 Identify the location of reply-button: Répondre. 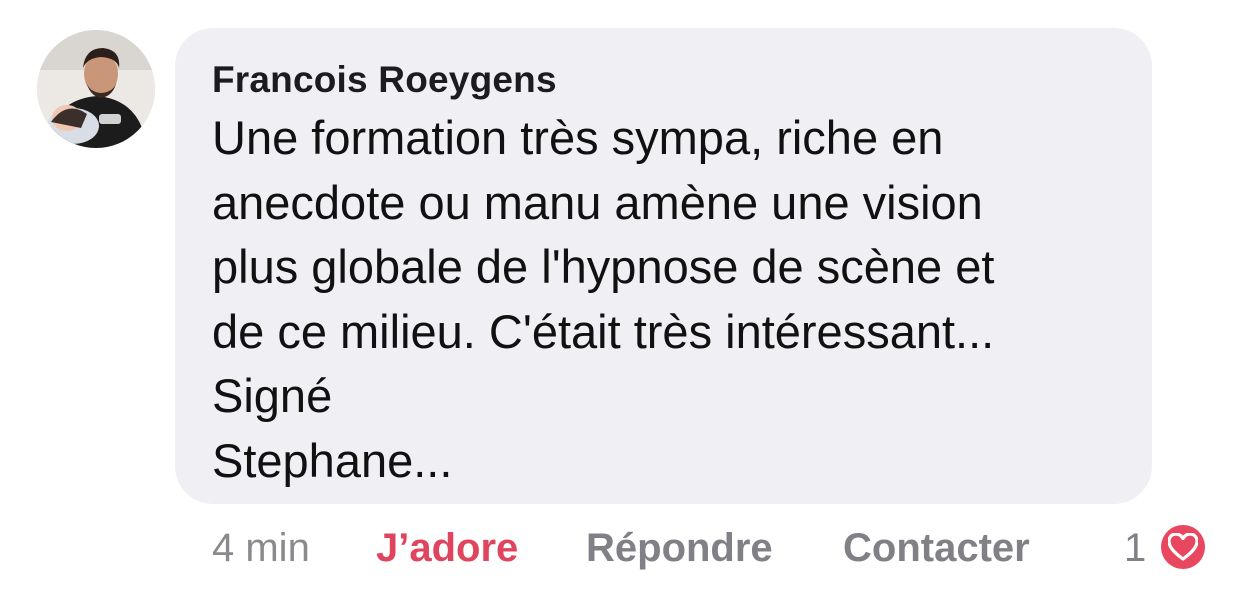
(679, 548).